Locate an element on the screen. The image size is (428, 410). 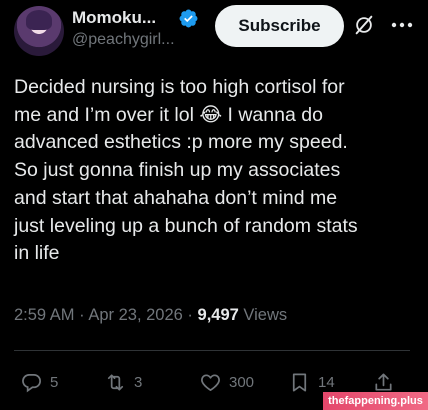
bookmark-count: 14 is located at coordinates (326, 382).